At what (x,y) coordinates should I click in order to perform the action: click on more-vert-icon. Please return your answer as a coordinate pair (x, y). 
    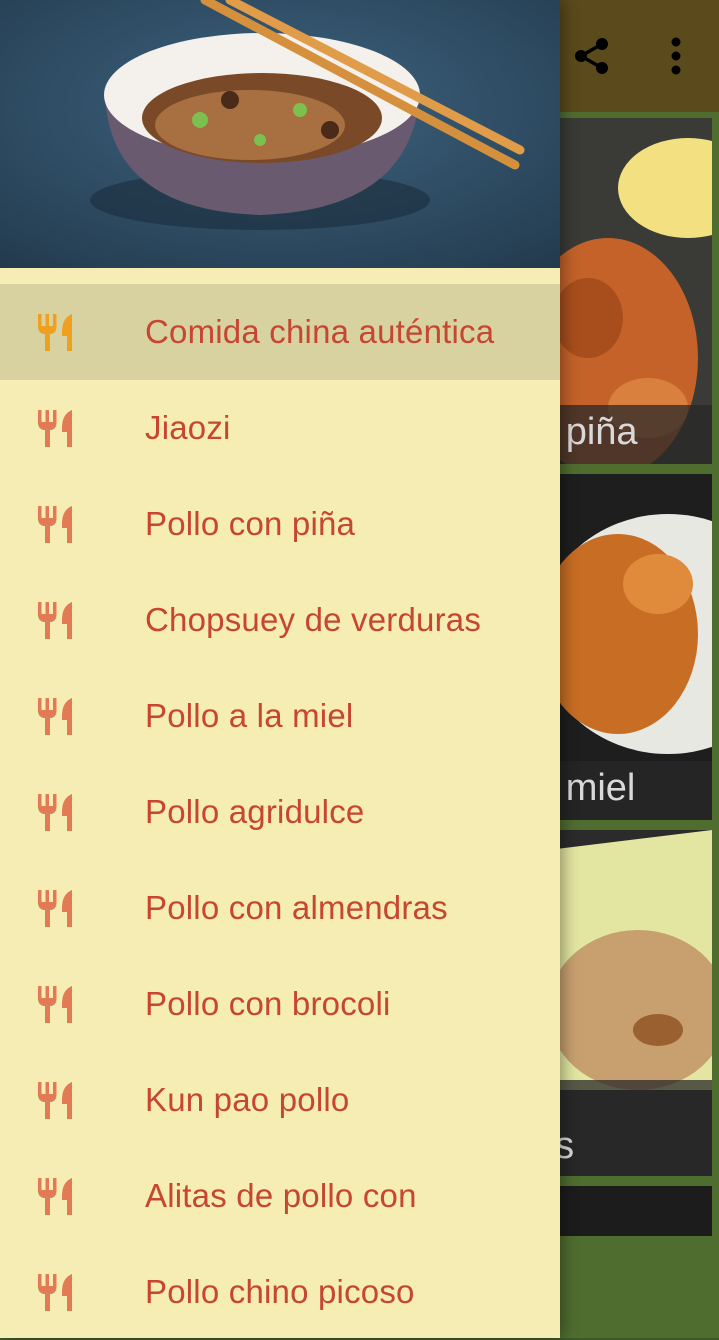
    Looking at the image, I should click on (676, 56).